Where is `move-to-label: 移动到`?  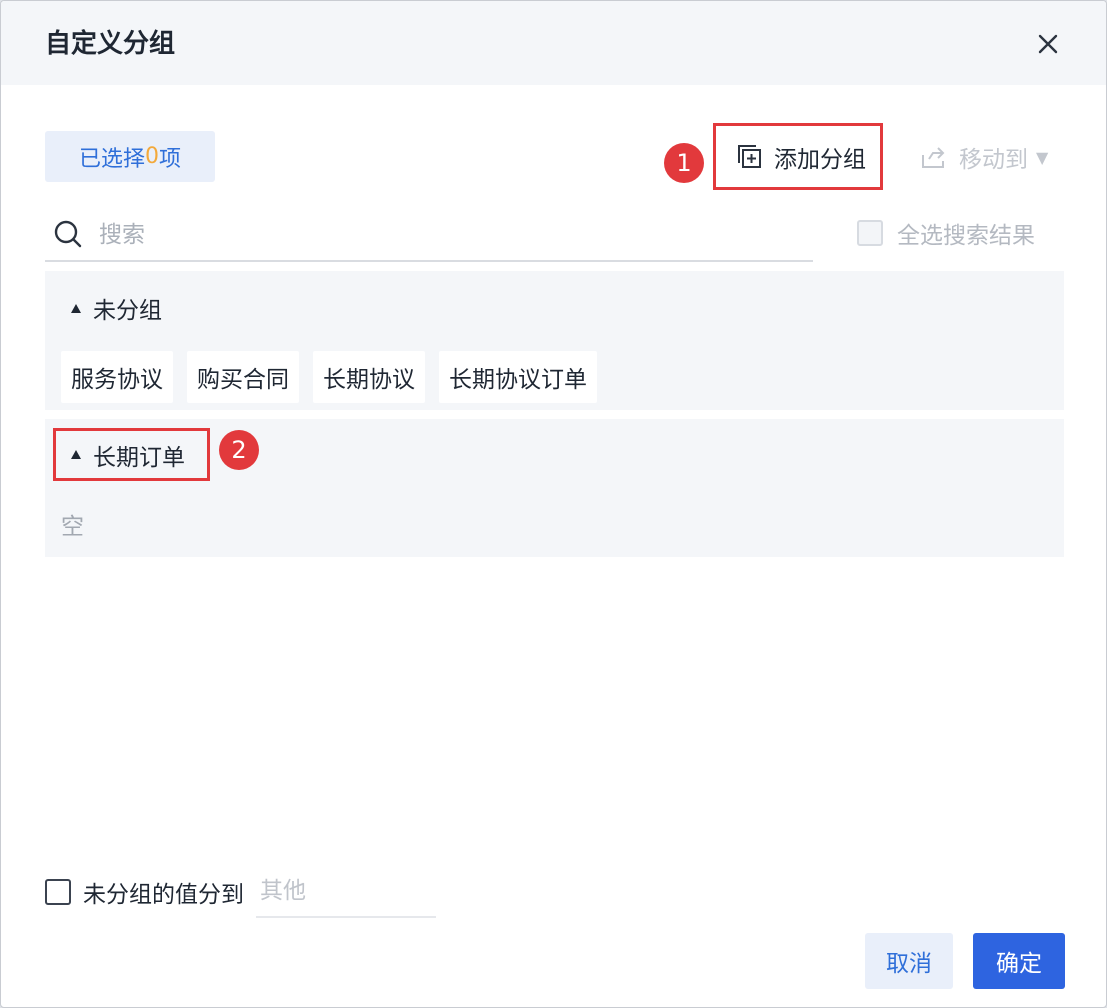 move-to-label: 移动到 is located at coordinates (993, 160).